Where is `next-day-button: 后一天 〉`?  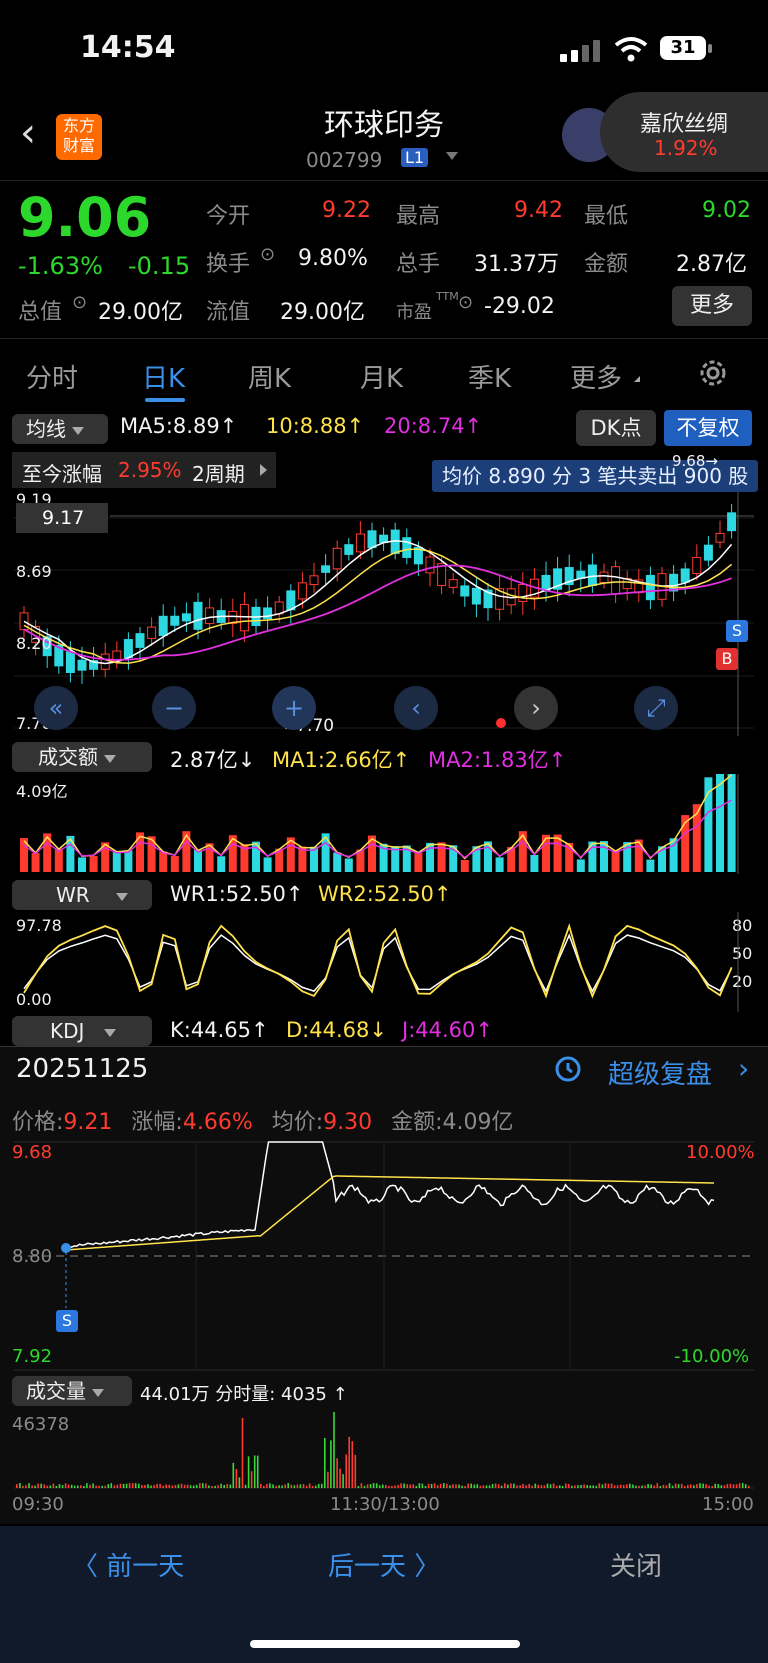
next-day-button: 后一天 〉 is located at coordinates (384, 1564).